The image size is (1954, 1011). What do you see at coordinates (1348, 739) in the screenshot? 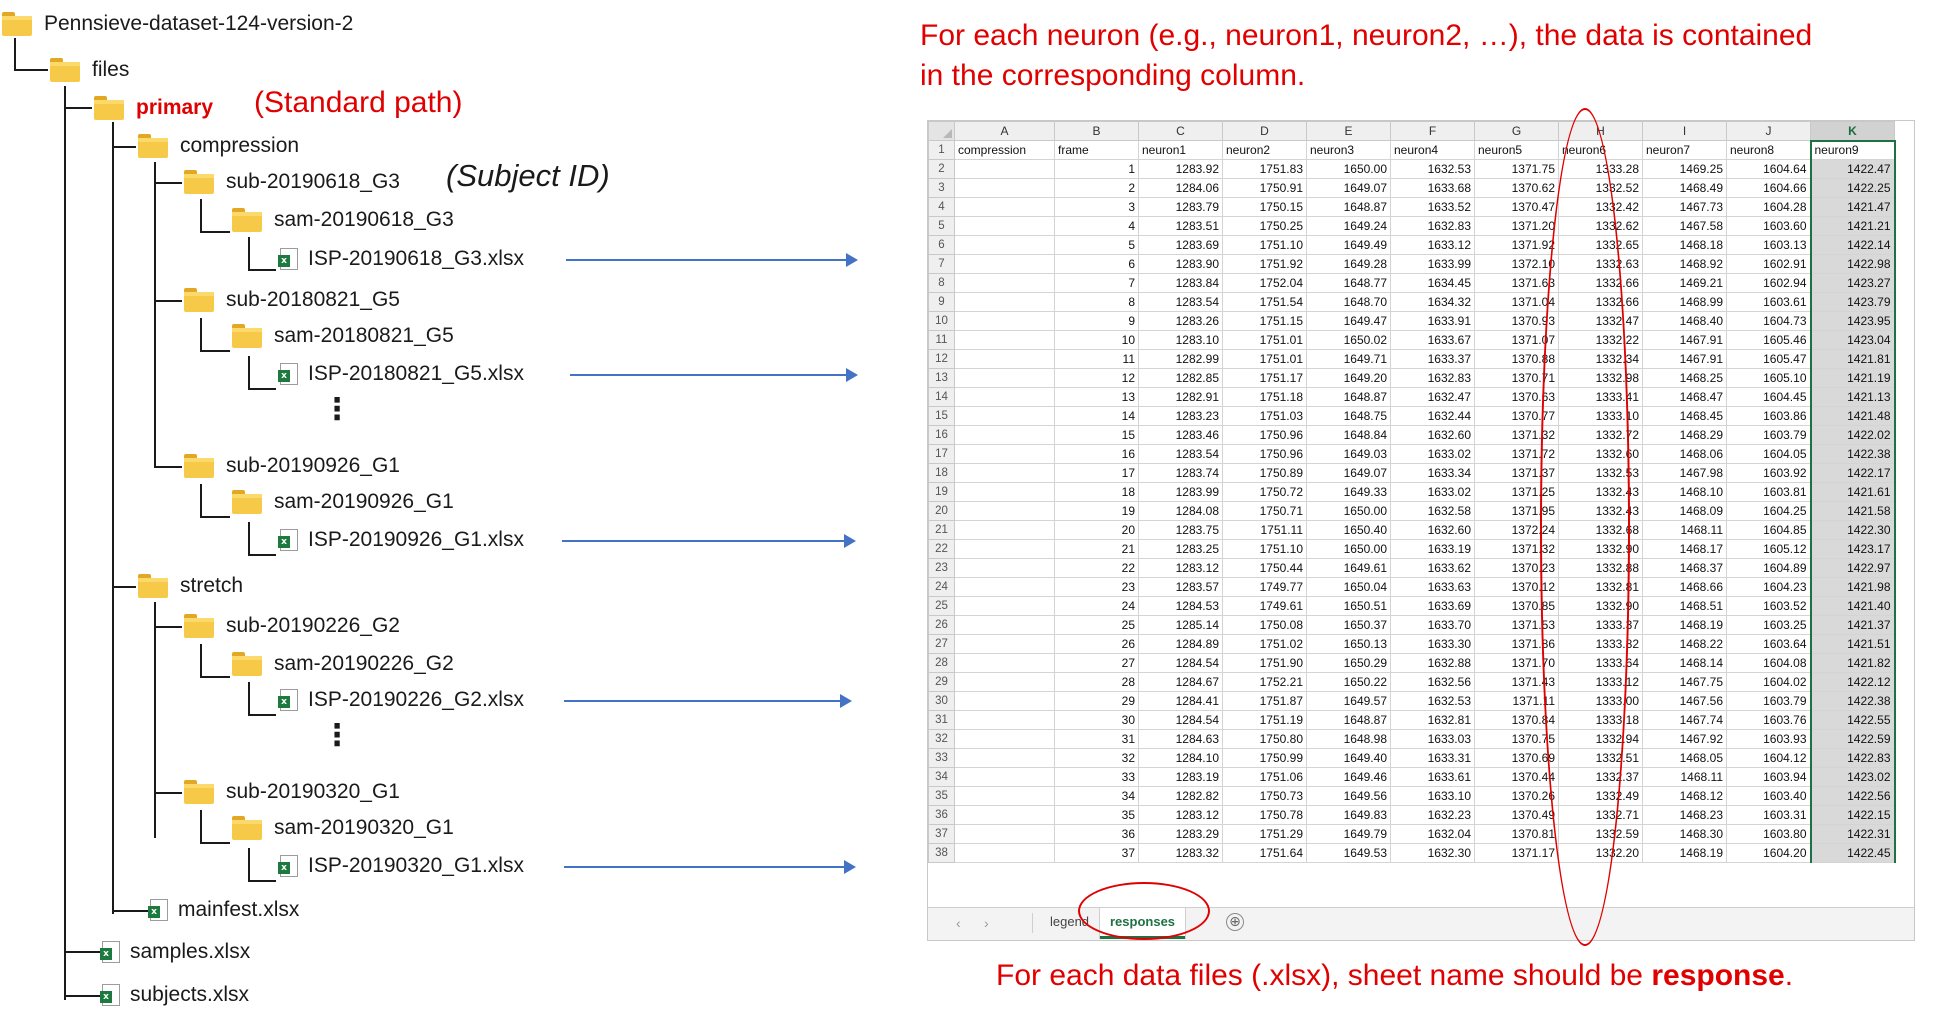
I see `data-cell: 1648.98` at bounding box center [1348, 739].